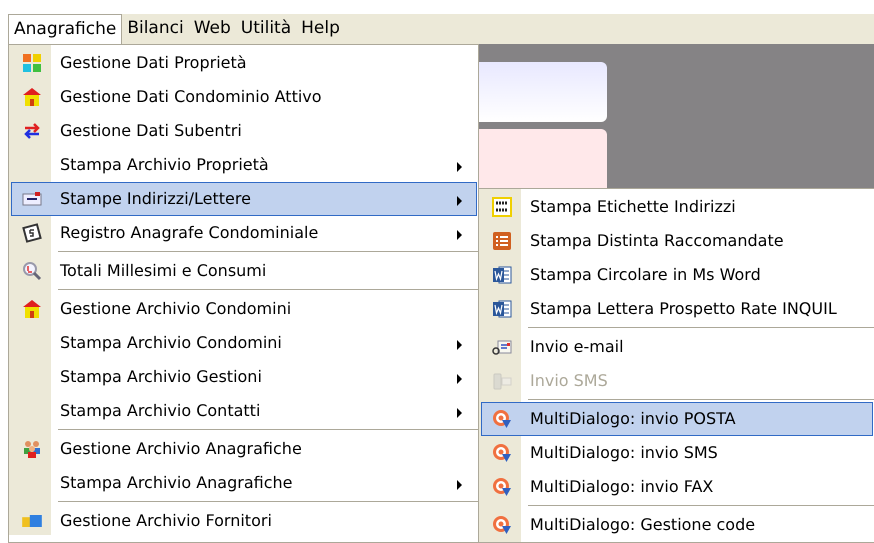  I want to click on menu-item: Gestione Dati Condominio Attivo, so click(244, 97).